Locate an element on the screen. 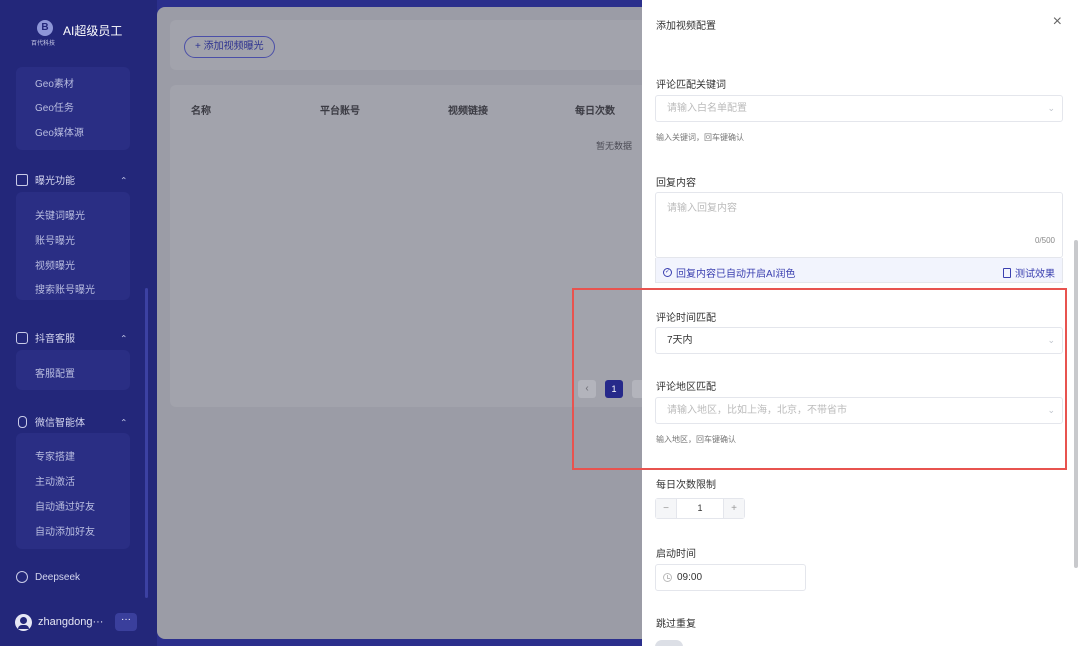  ai-polish-bar: ✓ 回复内容已自动开启AI润色 测试效果 is located at coordinates (859, 270).